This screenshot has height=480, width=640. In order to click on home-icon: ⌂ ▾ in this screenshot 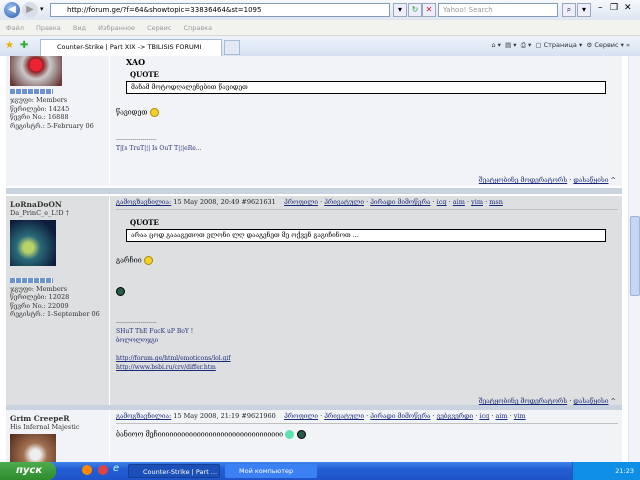, I will do `click(495, 45)`.